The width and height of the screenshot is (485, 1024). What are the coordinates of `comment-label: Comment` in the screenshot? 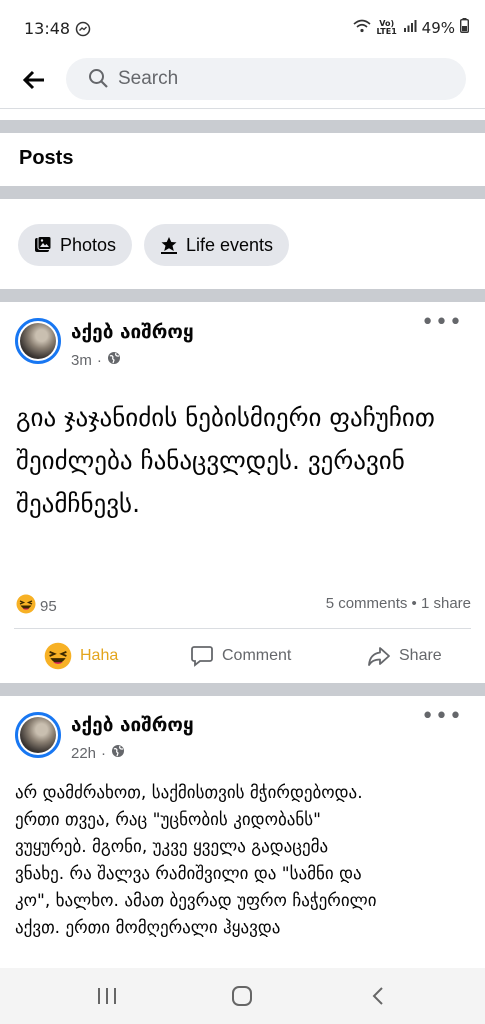 It's located at (257, 655).